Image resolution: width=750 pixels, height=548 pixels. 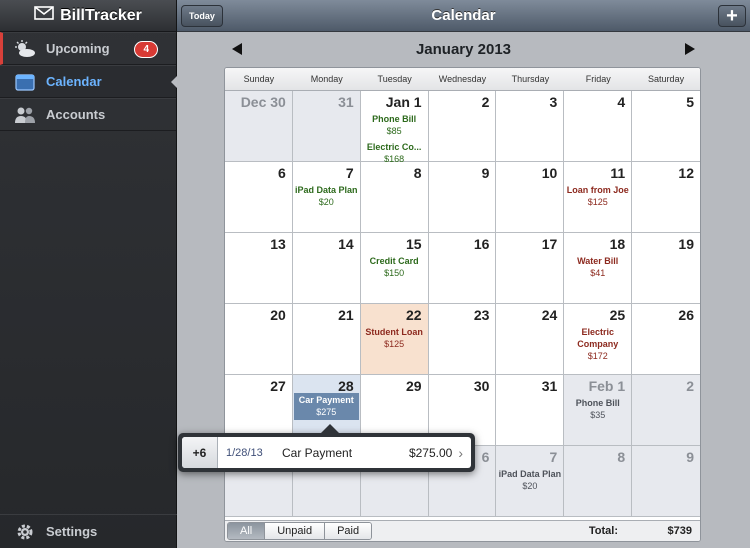 What do you see at coordinates (460, 452) in the screenshot?
I see `chevron-right-icon: ›` at bounding box center [460, 452].